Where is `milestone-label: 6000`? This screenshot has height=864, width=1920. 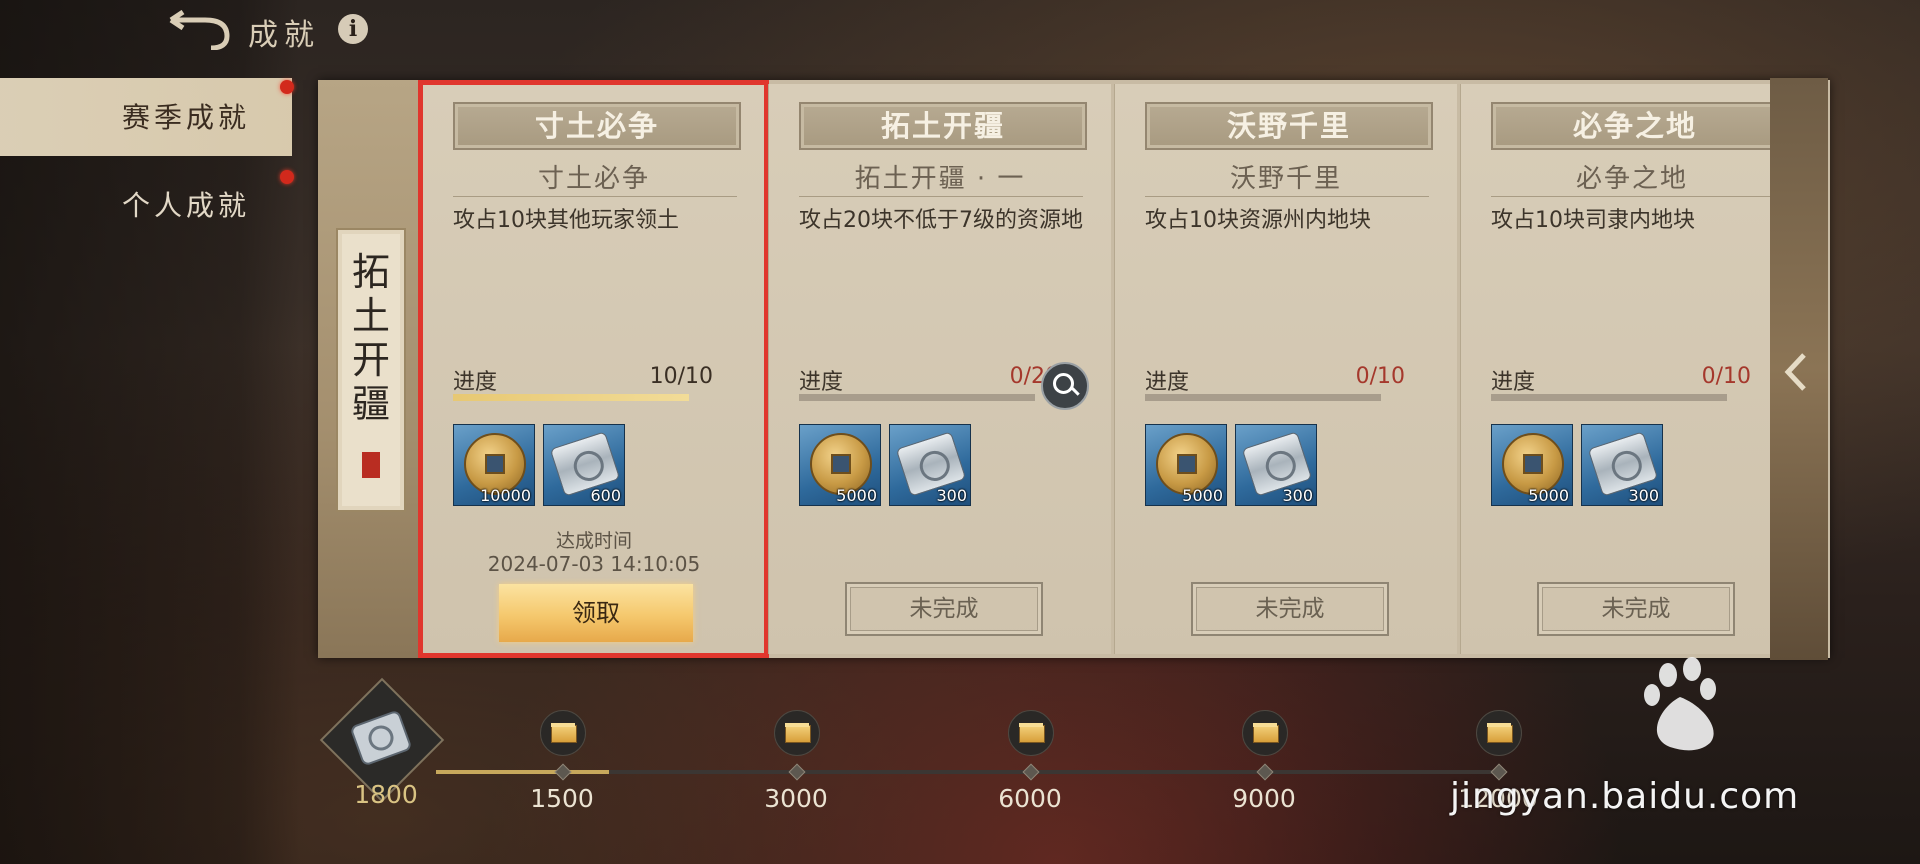 milestone-label: 6000 is located at coordinates (1030, 798).